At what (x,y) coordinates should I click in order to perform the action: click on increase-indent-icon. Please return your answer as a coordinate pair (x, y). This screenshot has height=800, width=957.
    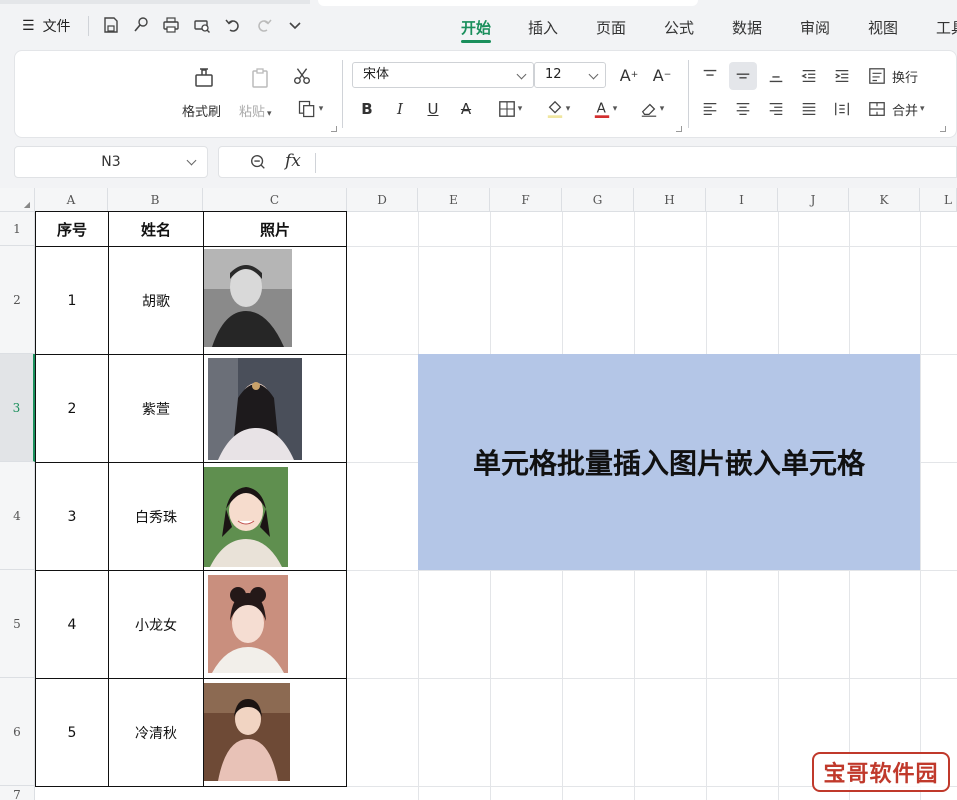
    Looking at the image, I should click on (842, 76).